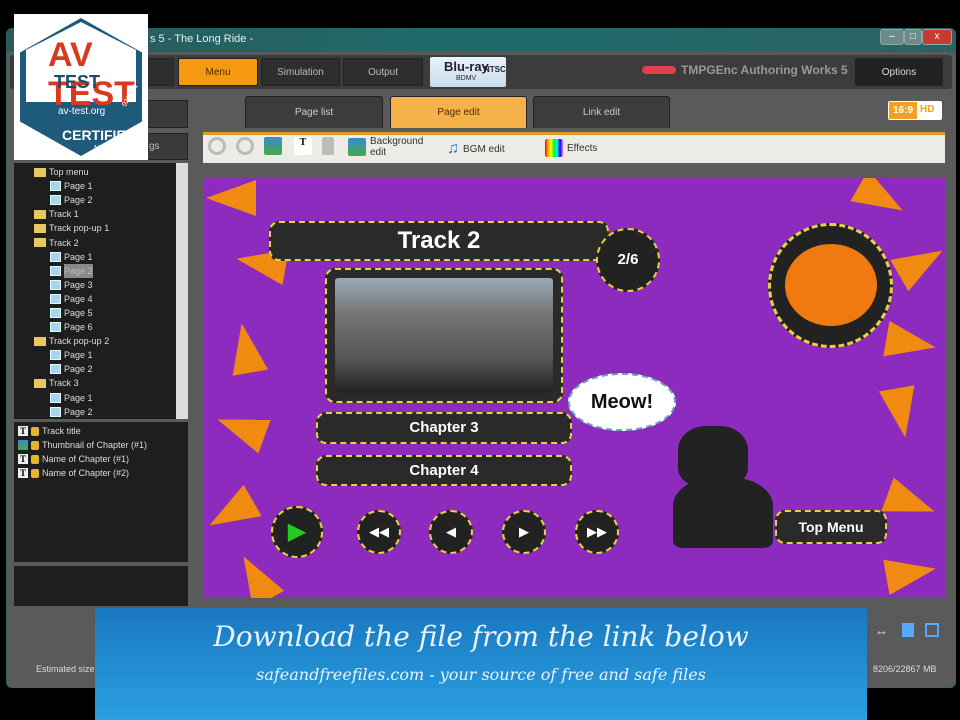  What do you see at coordinates (95, 327) in the screenshot?
I see `tree-item: Page 6` at bounding box center [95, 327].